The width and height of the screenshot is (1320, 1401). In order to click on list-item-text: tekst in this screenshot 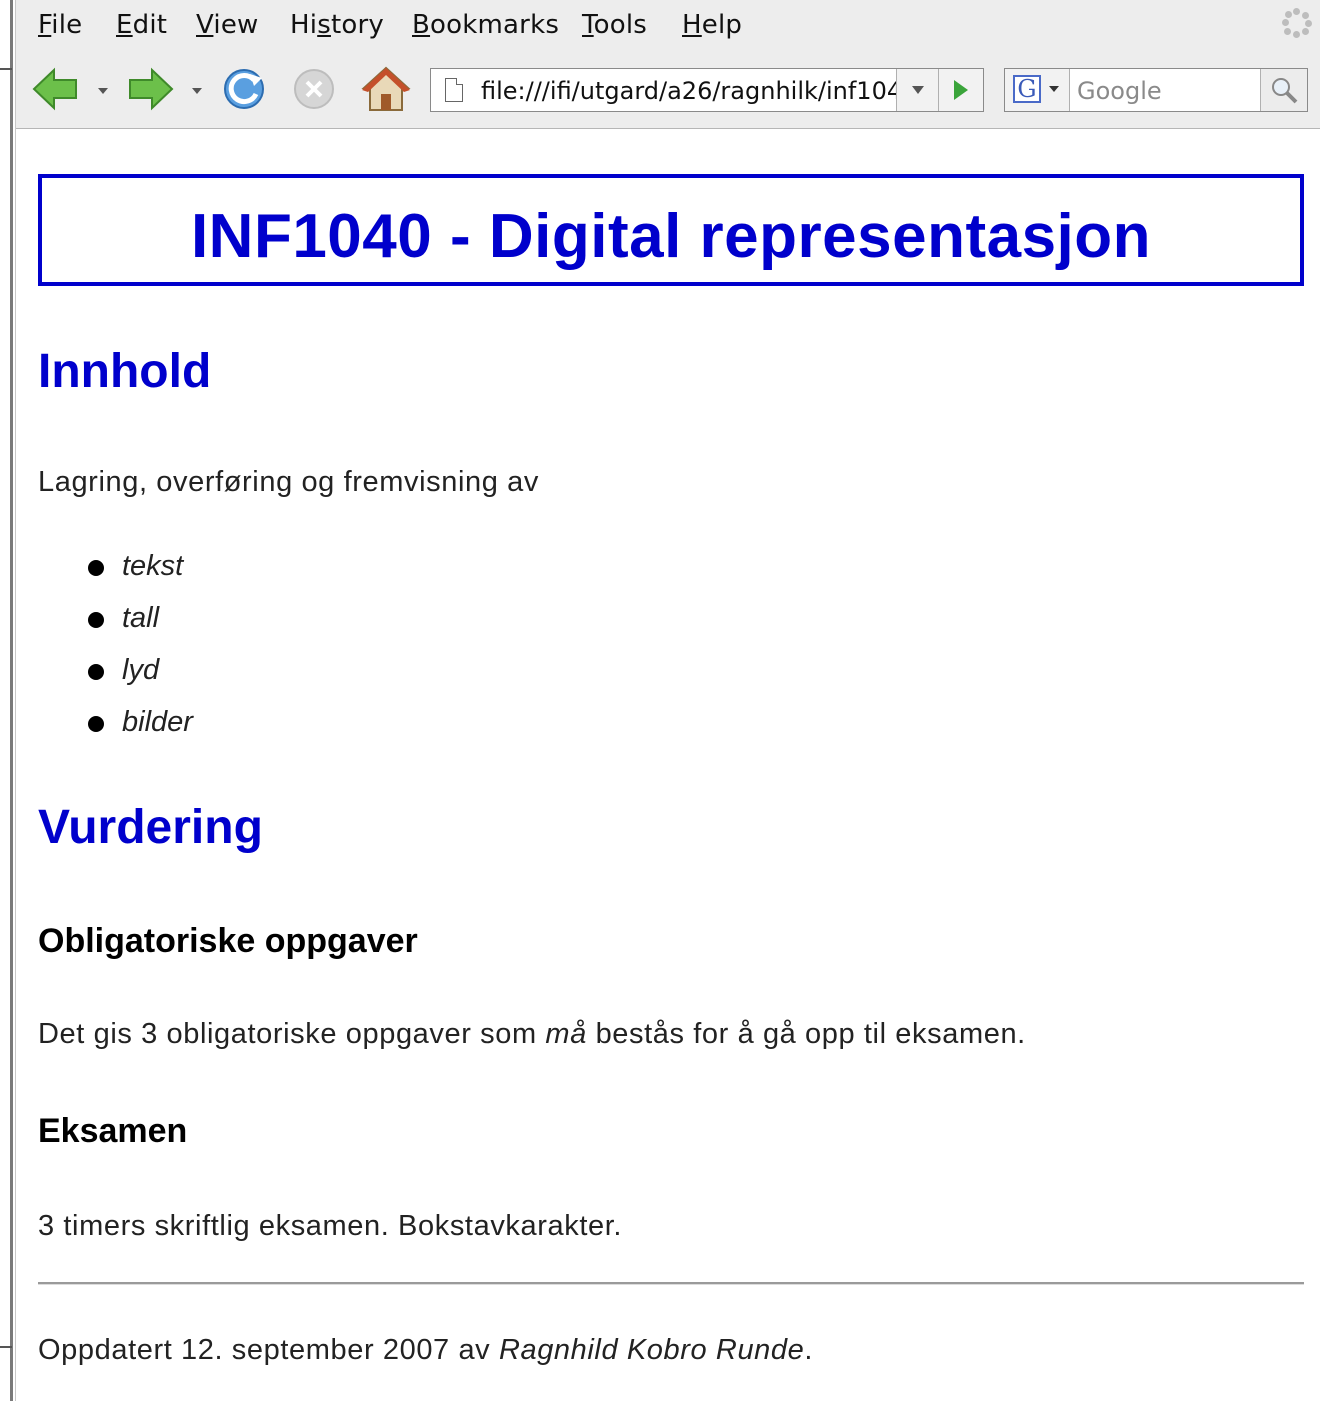, I will do `click(153, 566)`.